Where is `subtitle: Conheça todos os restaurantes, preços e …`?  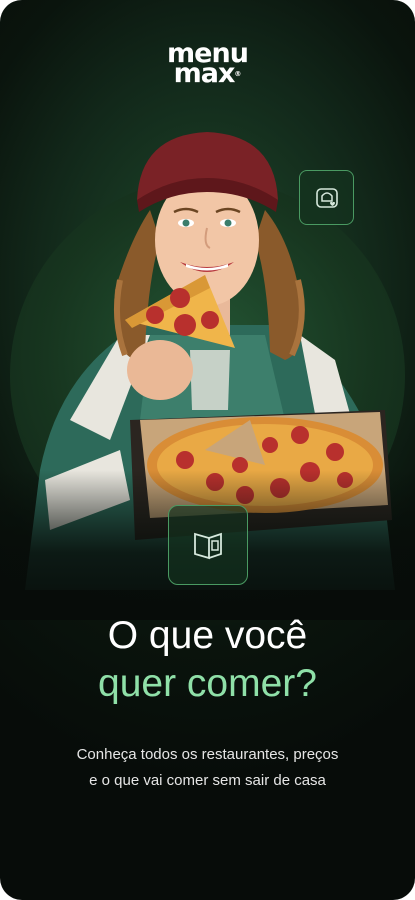
subtitle: Conheça todos os restaurantes, preços e … is located at coordinates (207, 768).